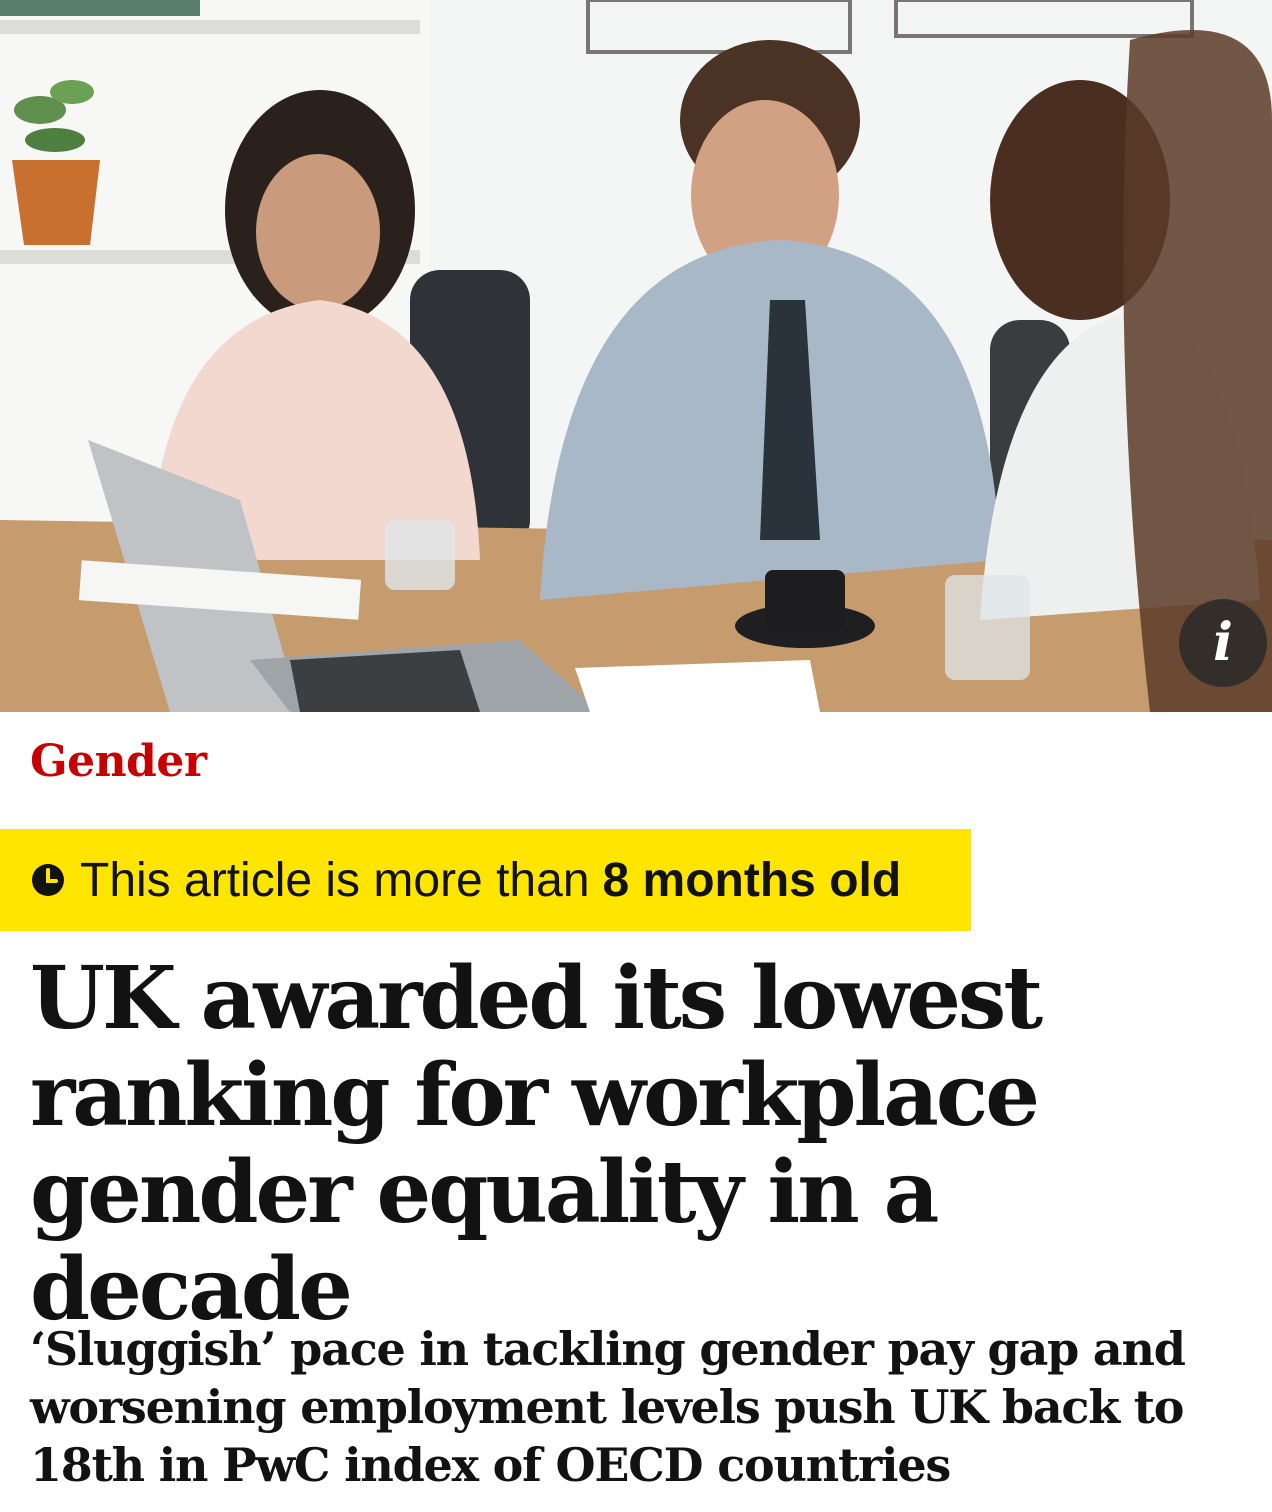  What do you see at coordinates (48, 880) in the screenshot?
I see `clock-icon` at bounding box center [48, 880].